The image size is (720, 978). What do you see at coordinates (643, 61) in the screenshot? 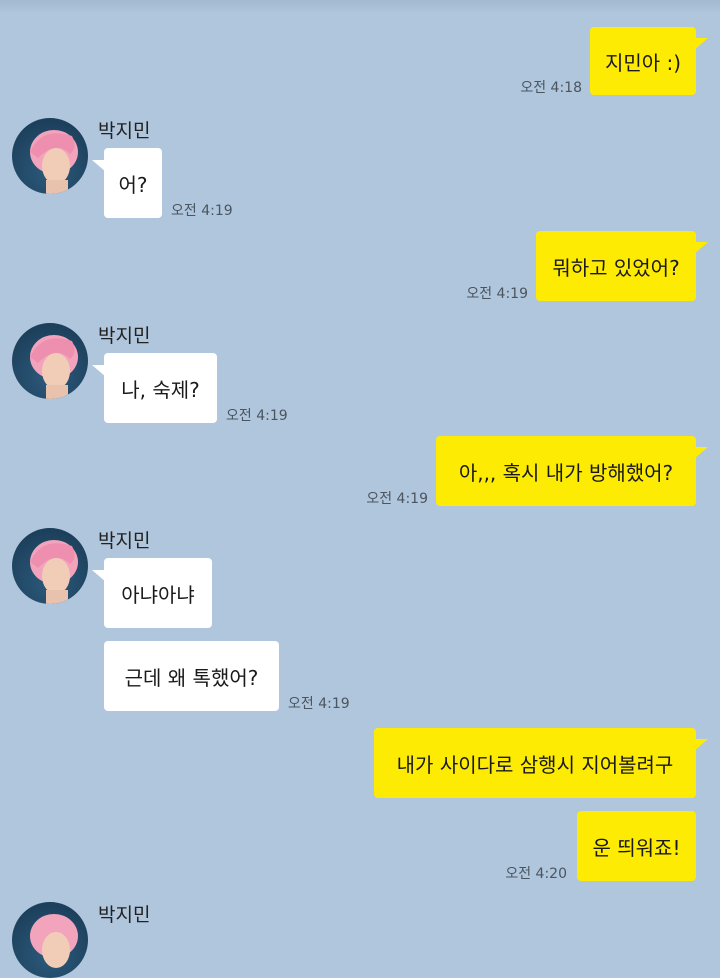
I see `my-message-bubble: 지민아 :)` at bounding box center [643, 61].